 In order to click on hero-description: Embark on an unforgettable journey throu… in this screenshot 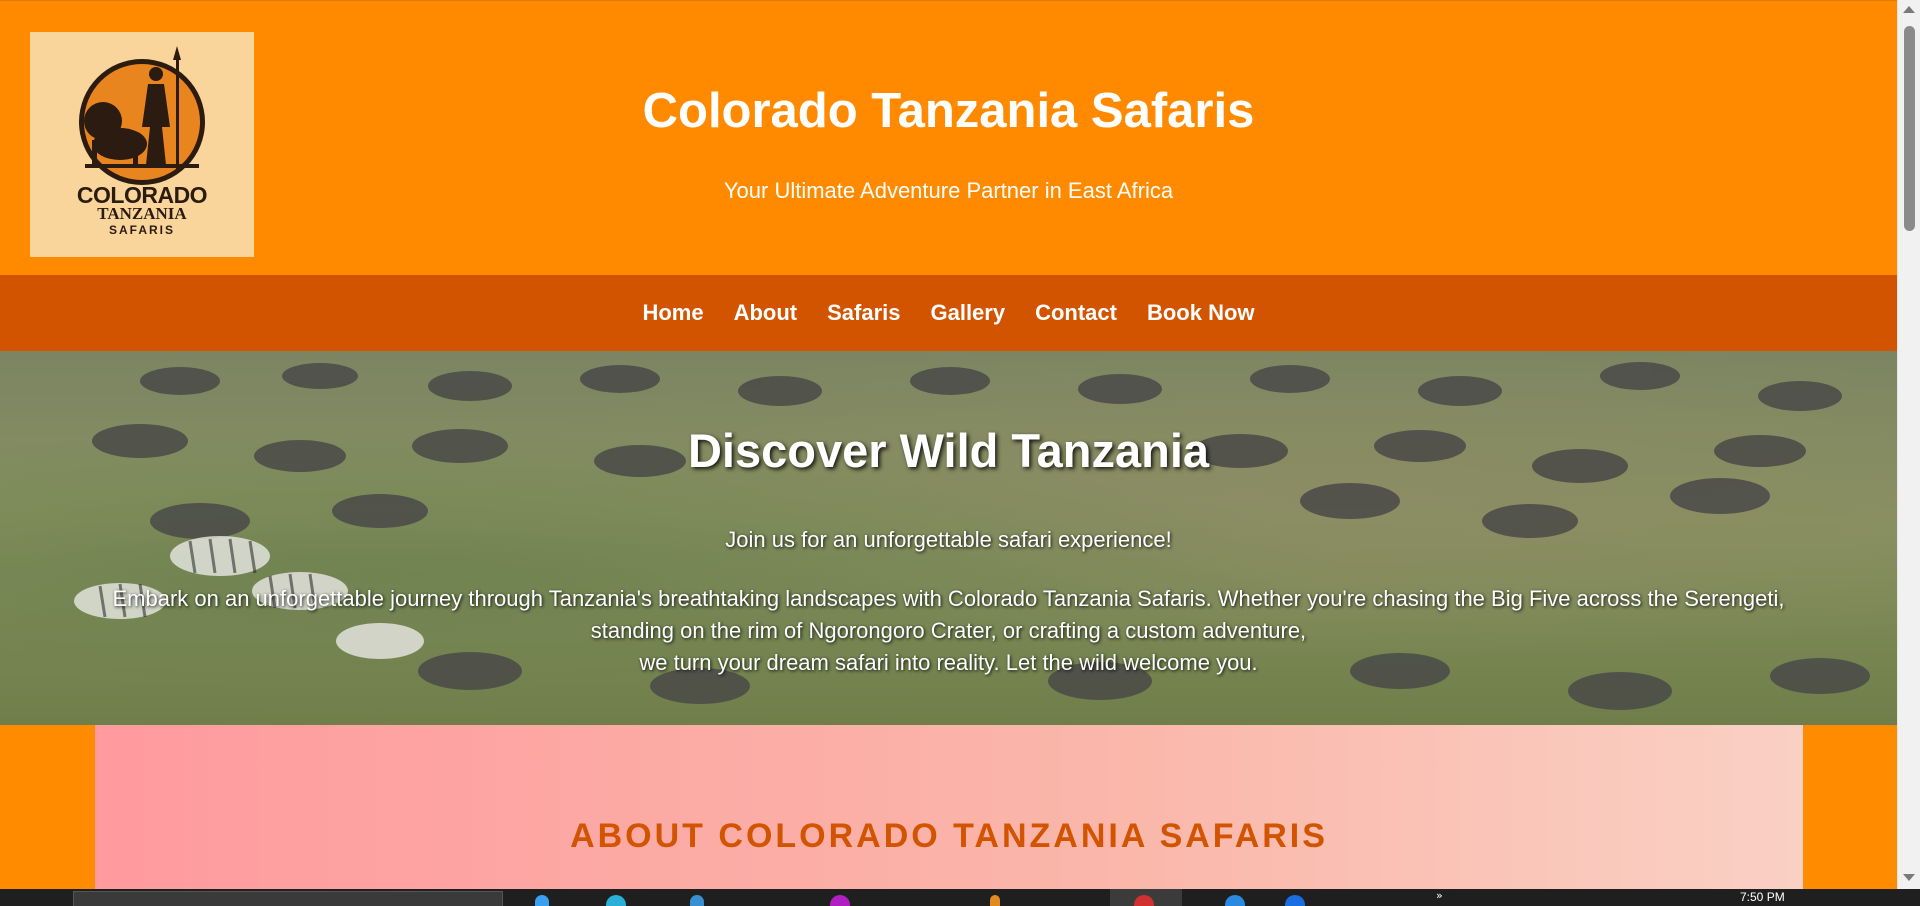, I will do `click(948, 631)`.